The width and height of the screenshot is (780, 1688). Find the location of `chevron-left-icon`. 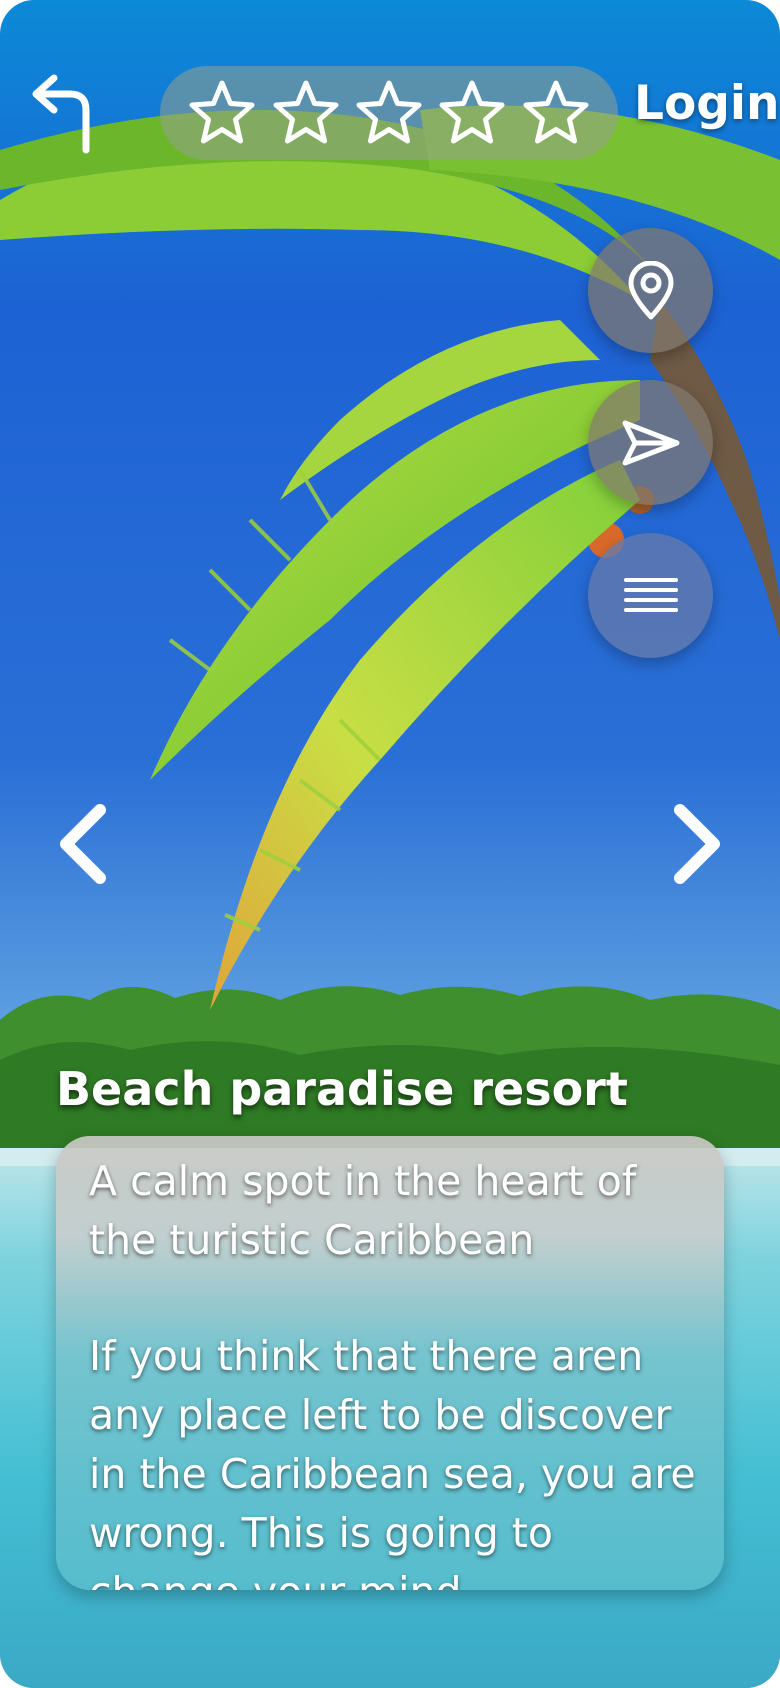

chevron-left-icon is located at coordinates (84, 844).